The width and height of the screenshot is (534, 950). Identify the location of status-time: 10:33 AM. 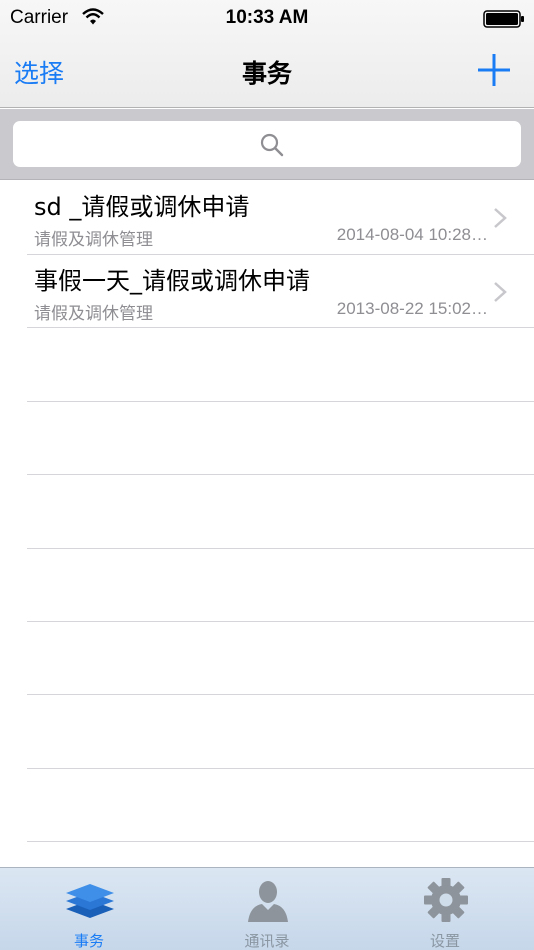
(267, 17).